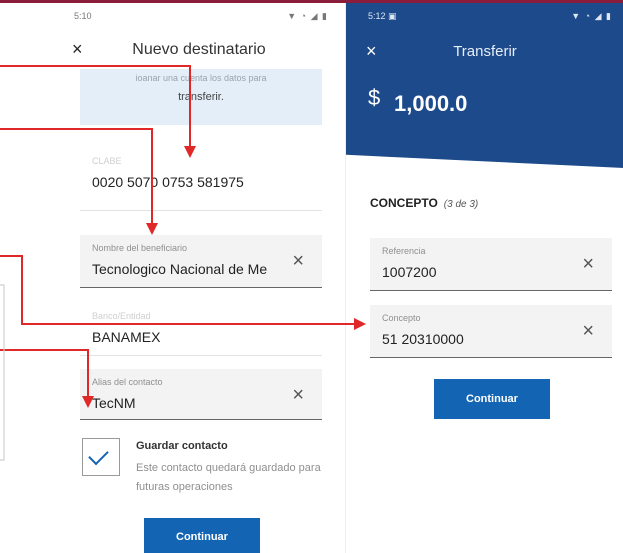 The image size is (623, 553). Describe the element at coordinates (374, 97) in the screenshot. I see `currency-symbol: $` at that location.